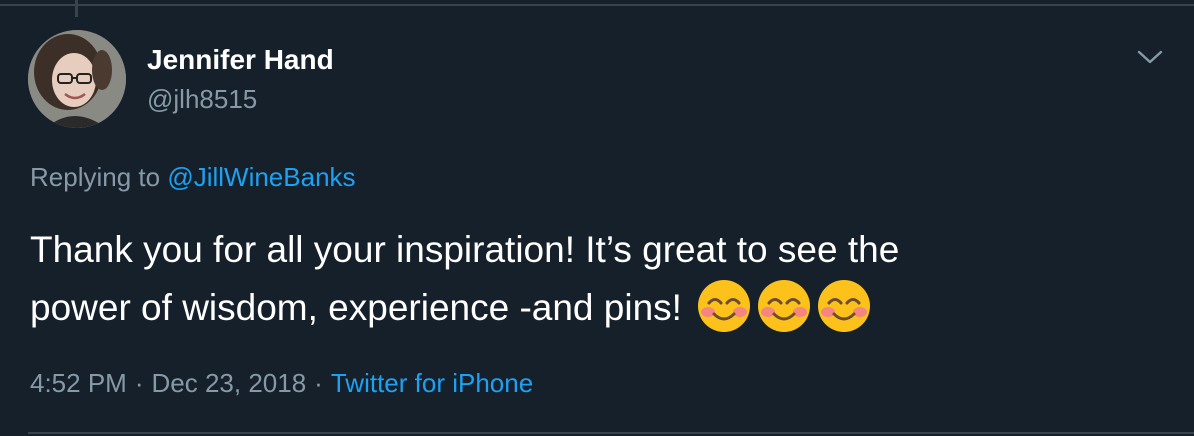 This screenshot has width=1194, height=436. I want to click on reply-mention-link: @JillWineBanks, so click(261, 177).